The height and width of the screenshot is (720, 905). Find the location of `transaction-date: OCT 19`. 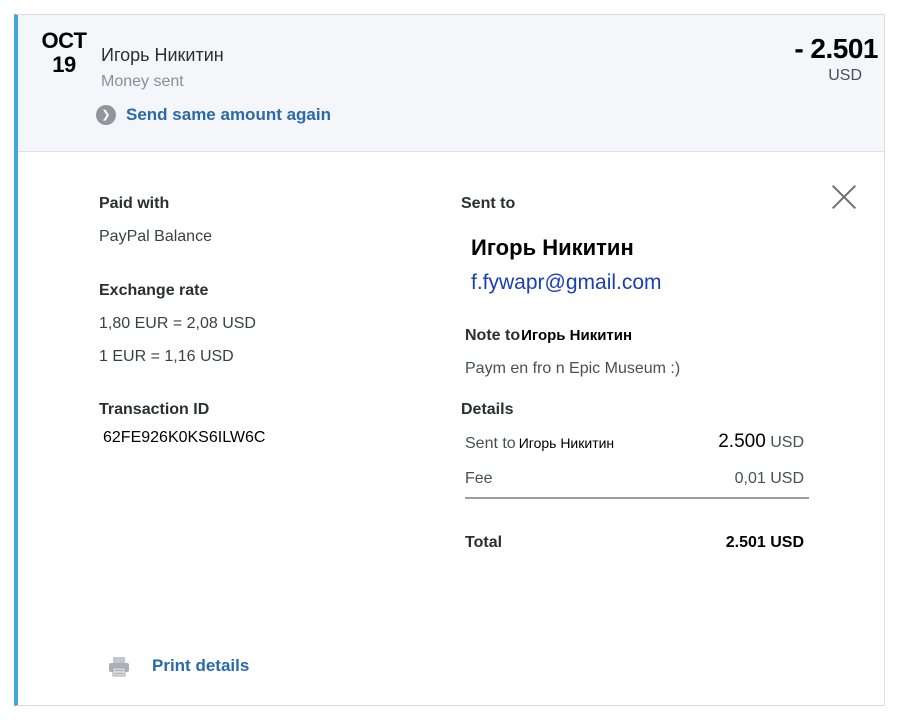

transaction-date: OCT 19 is located at coordinates (64, 53).